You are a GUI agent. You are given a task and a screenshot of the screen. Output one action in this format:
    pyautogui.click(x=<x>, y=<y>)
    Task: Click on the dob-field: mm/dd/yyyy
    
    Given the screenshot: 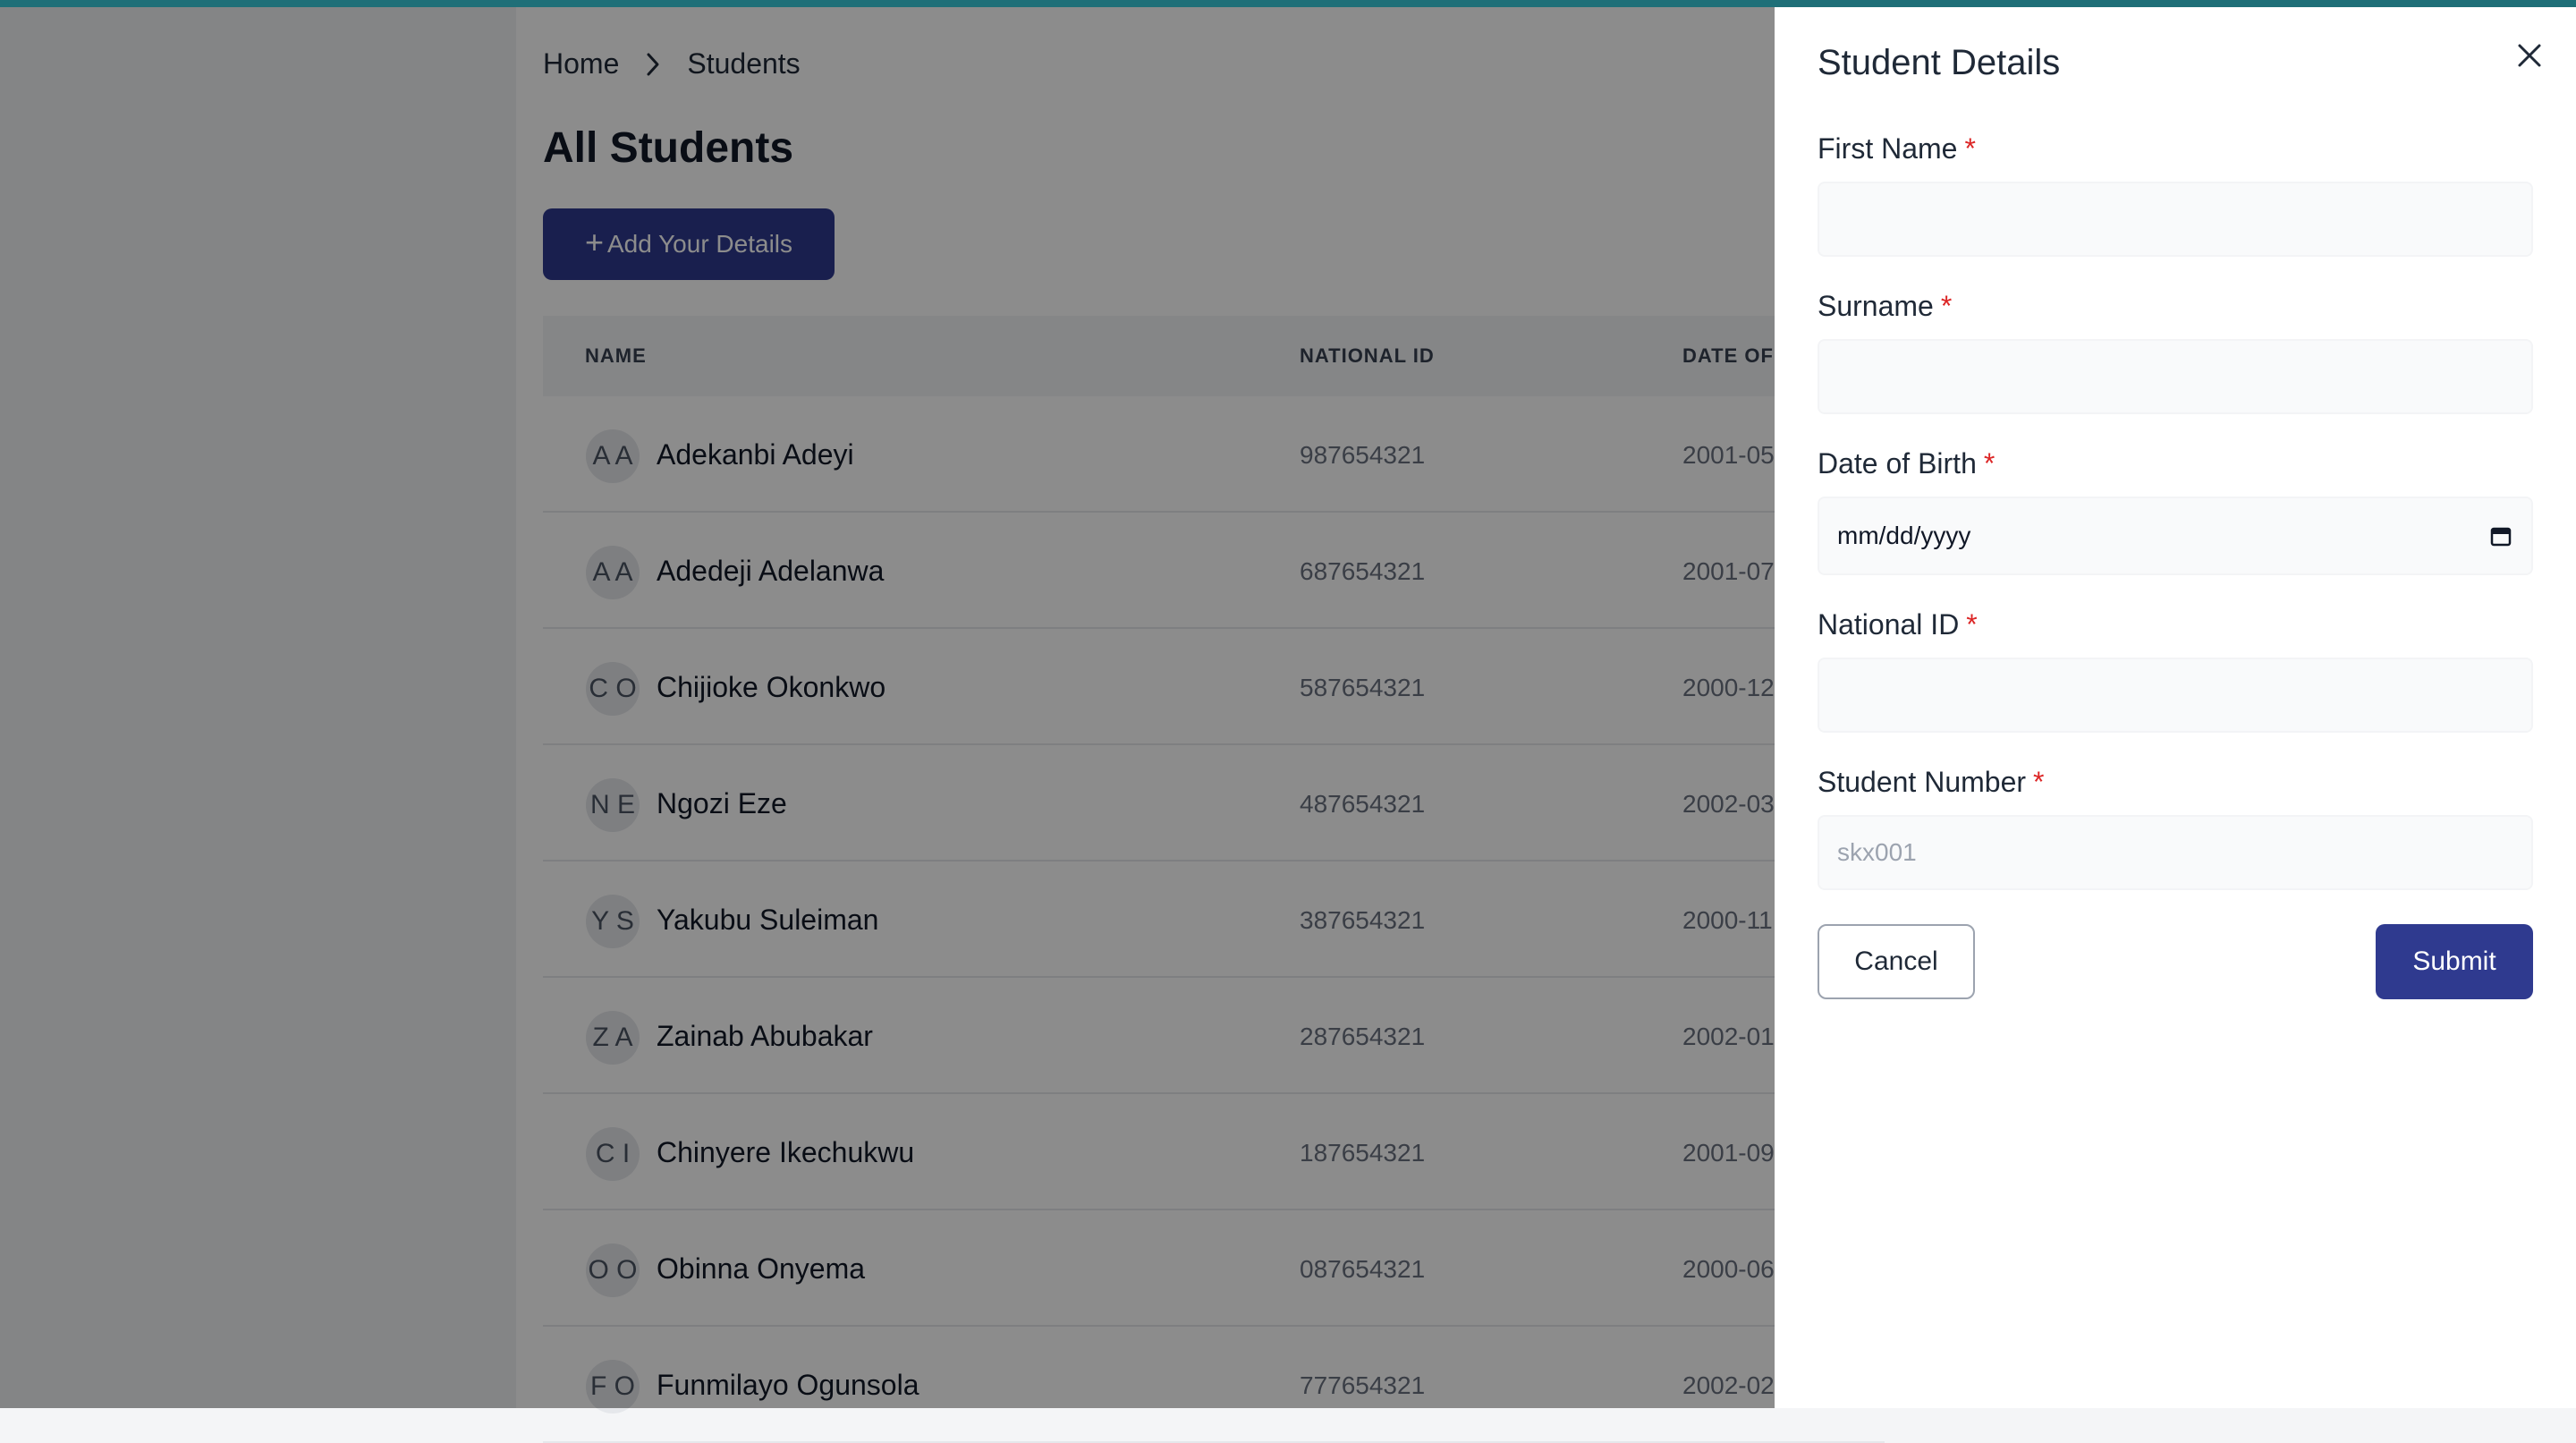 What is the action you would take?
    pyautogui.click(x=2175, y=536)
    